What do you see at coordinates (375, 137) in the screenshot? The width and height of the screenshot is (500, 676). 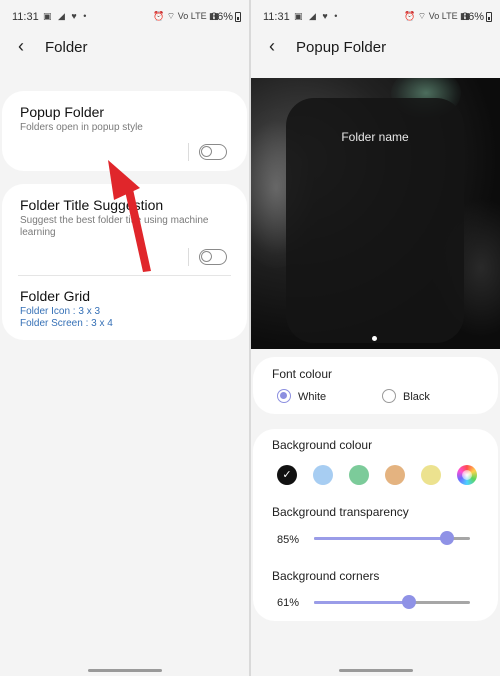 I see `folder-name-label: Folder name` at bounding box center [375, 137].